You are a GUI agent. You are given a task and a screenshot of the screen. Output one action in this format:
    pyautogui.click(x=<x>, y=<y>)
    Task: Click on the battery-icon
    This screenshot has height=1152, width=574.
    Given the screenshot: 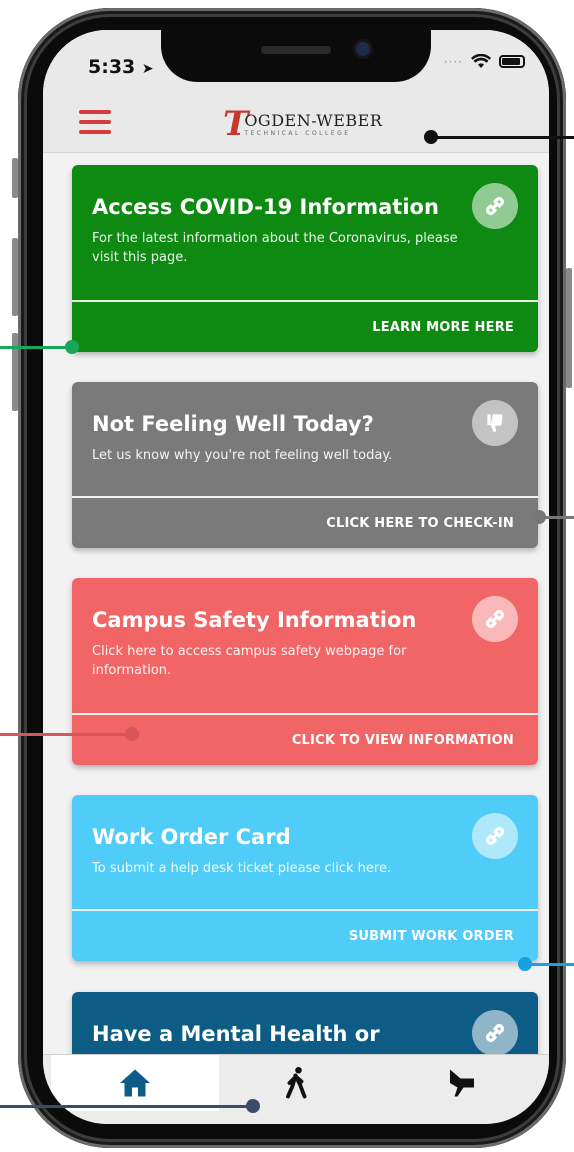 What is the action you would take?
    pyautogui.click(x=512, y=61)
    